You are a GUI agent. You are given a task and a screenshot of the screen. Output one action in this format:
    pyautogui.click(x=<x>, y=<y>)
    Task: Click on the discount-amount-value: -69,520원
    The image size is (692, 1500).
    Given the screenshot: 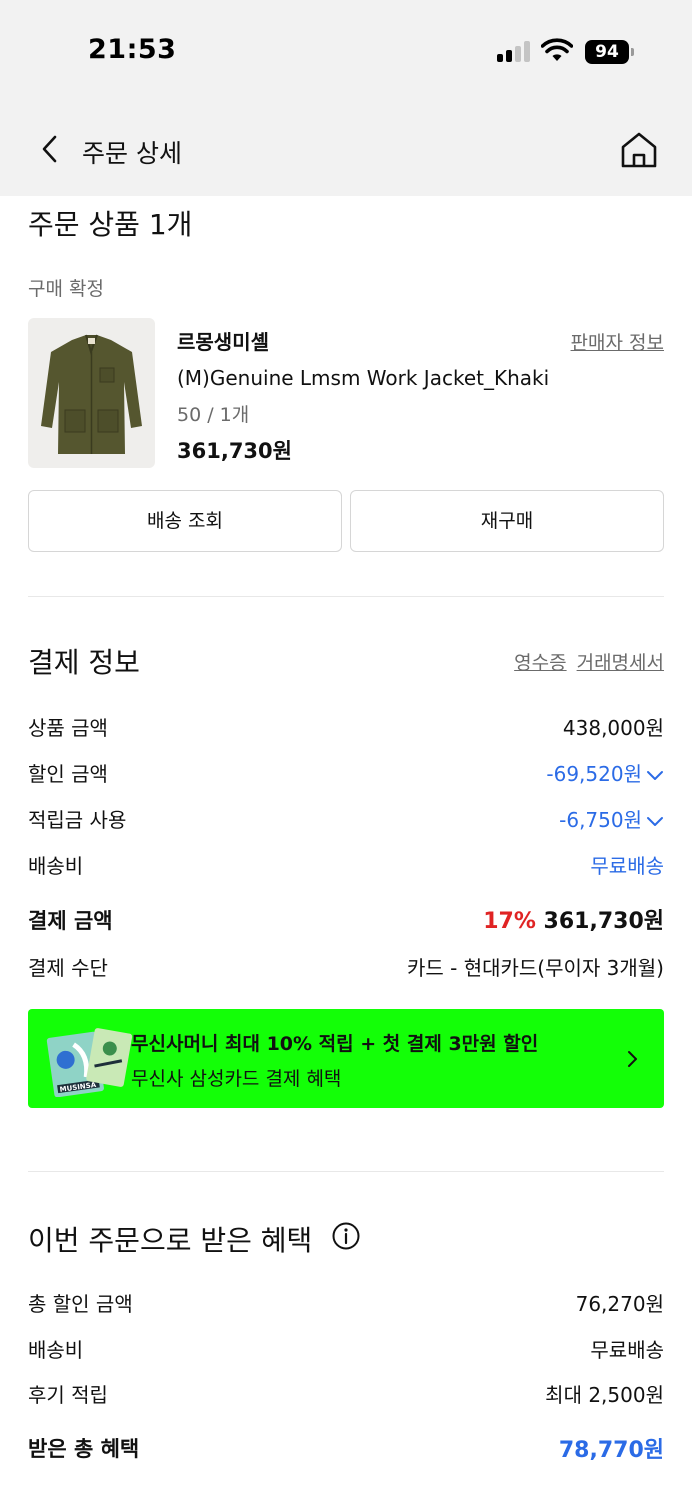 What is the action you would take?
    pyautogui.click(x=594, y=774)
    